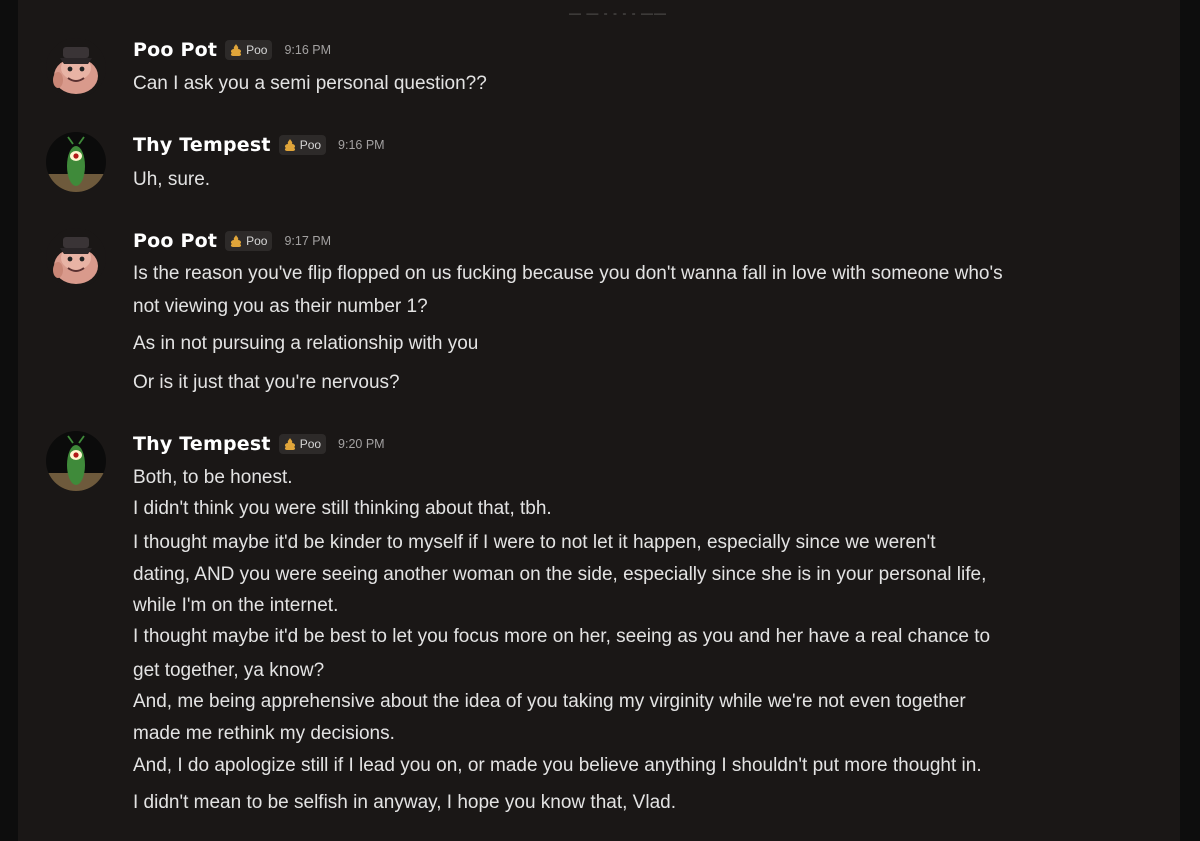 This screenshot has height=841, width=1200. I want to click on message-header: Thy Tempest Poo 9:16 PM, so click(259, 145).